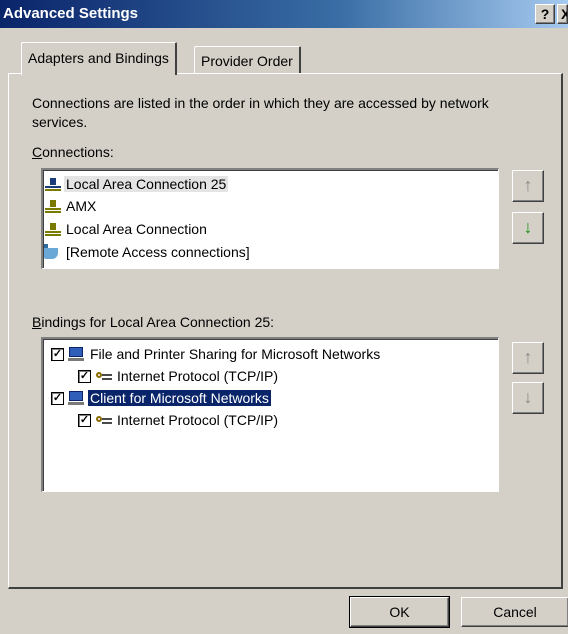 The width and height of the screenshot is (568, 634). I want to click on connection-item: Local Area Connection, so click(126, 228).